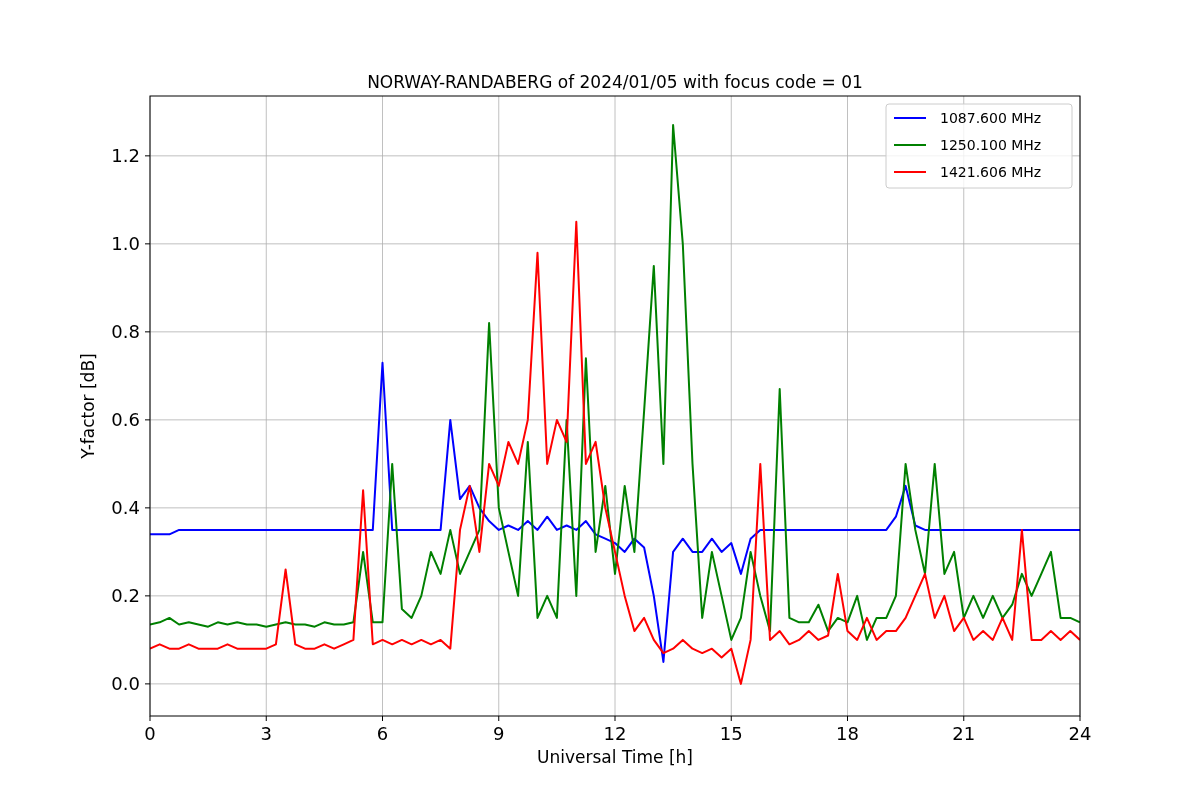  What do you see at coordinates (991, 118) in the screenshot?
I see `legend-label: 1087.600 MHz` at bounding box center [991, 118].